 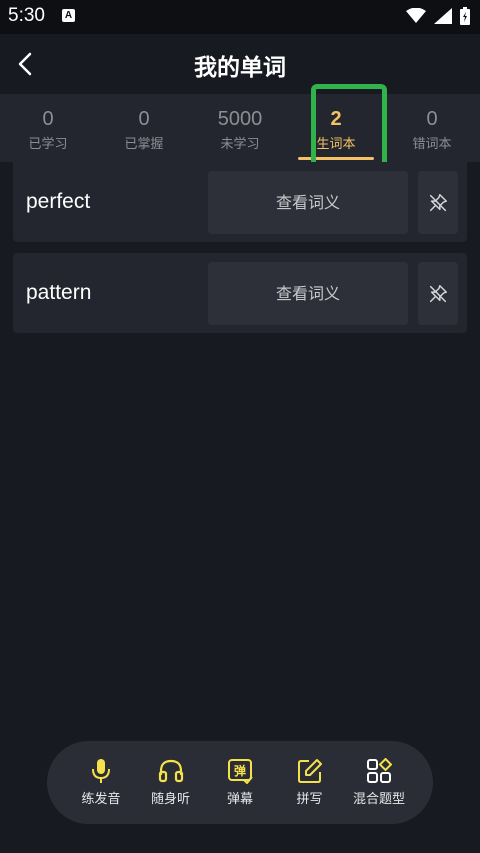 I want to click on page-title: 我的单词, so click(x=240, y=68).